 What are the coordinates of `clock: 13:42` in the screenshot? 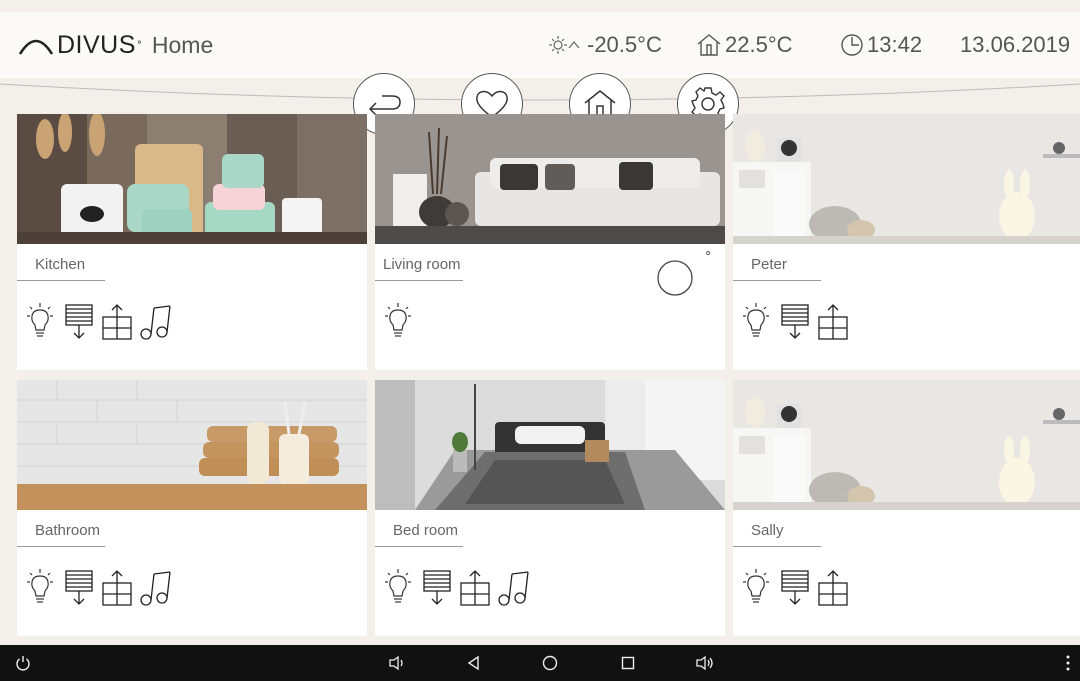 It's located at (881, 45).